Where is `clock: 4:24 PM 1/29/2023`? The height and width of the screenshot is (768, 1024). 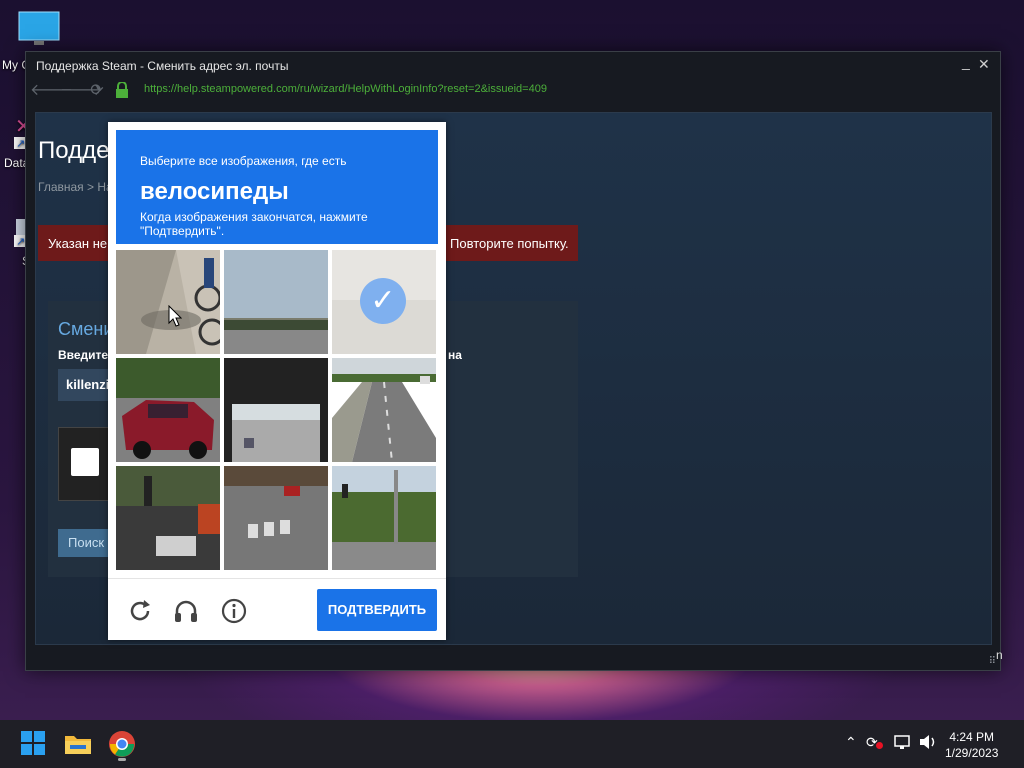
clock: 4:24 PM 1/29/2023 is located at coordinates (971, 745).